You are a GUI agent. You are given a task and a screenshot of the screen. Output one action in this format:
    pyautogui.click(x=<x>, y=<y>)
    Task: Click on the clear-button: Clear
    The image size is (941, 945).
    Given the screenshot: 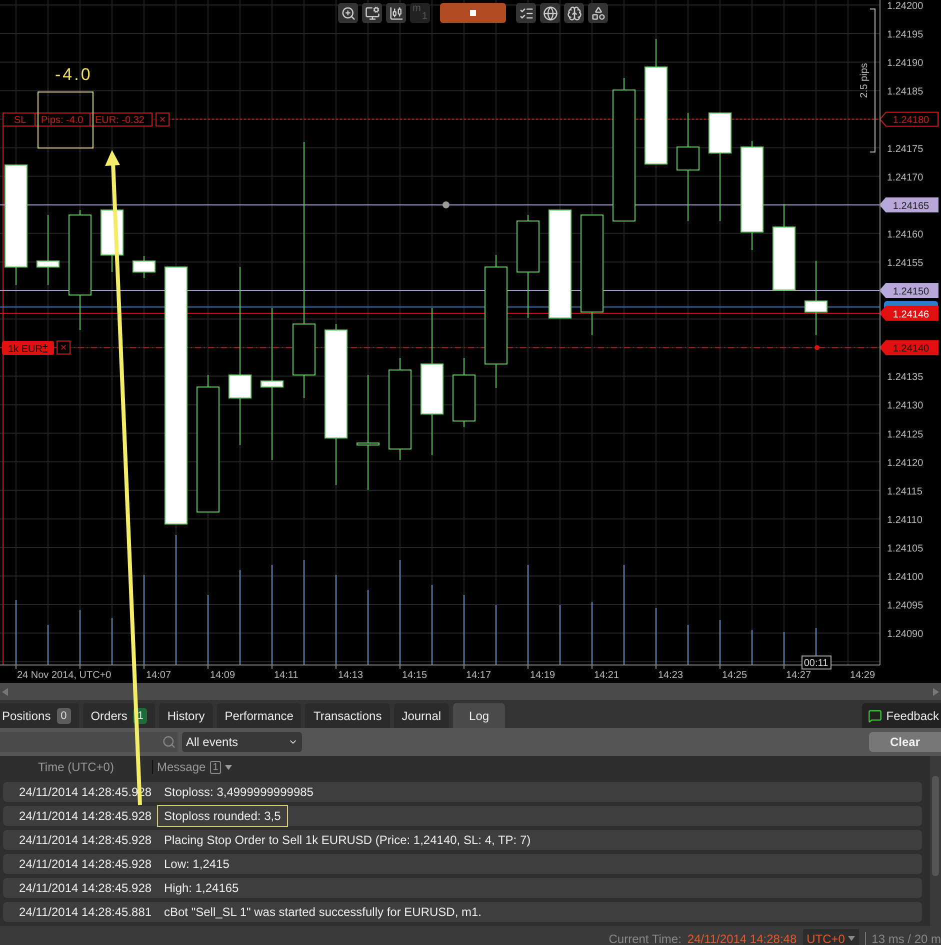 What is the action you would take?
    pyautogui.click(x=905, y=742)
    